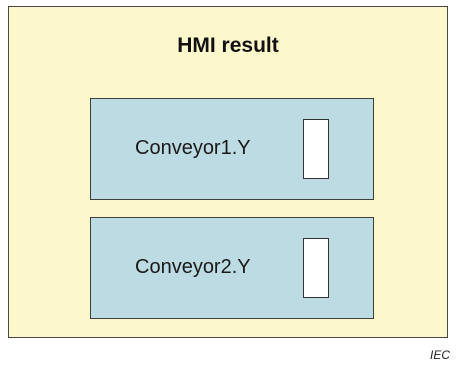  I want to click on iec-tag: IEC, so click(439, 355).